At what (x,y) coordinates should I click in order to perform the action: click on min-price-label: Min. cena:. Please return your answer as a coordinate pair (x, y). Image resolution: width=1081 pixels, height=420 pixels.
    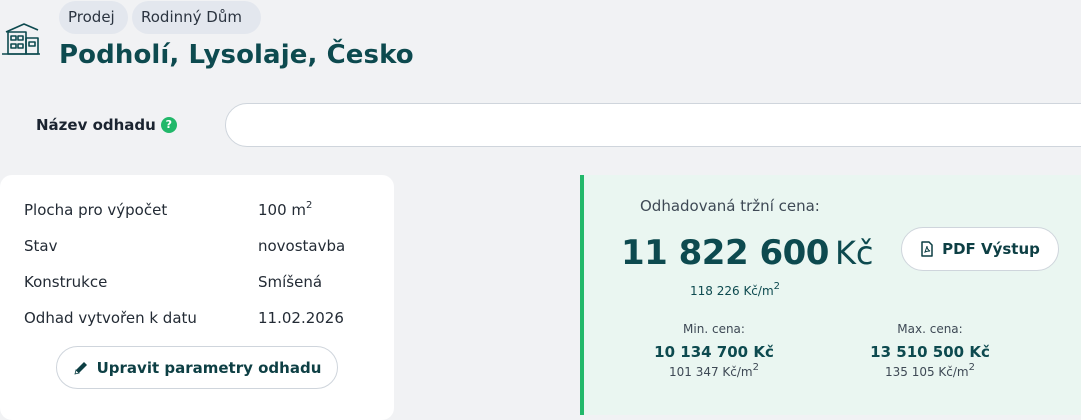
    Looking at the image, I should click on (714, 329).